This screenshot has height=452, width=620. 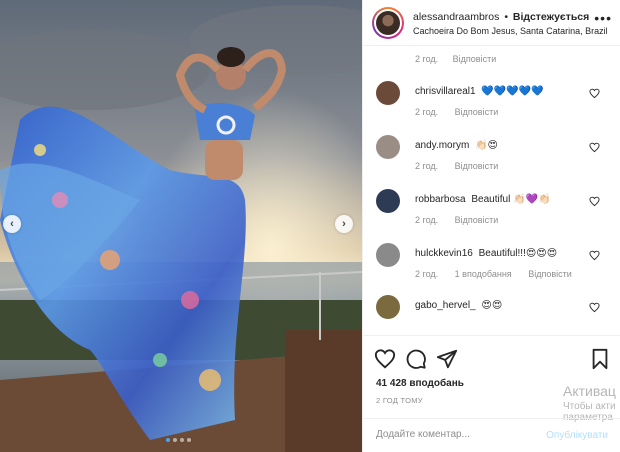 I want to click on add-comment-input, so click(x=451, y=434).